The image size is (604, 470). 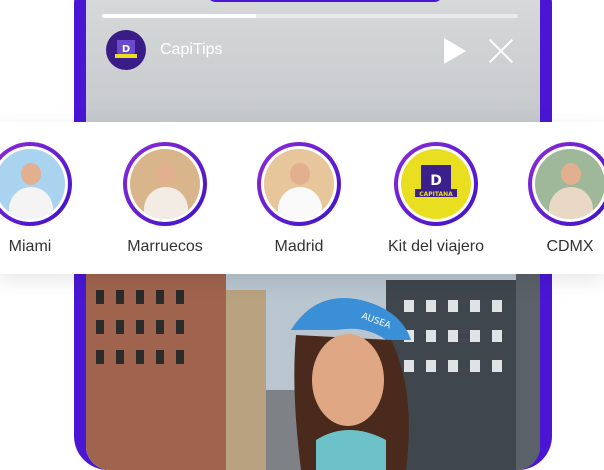 I want to click on logo-brand-text: CAPITANA, so click(x=436, y=194).